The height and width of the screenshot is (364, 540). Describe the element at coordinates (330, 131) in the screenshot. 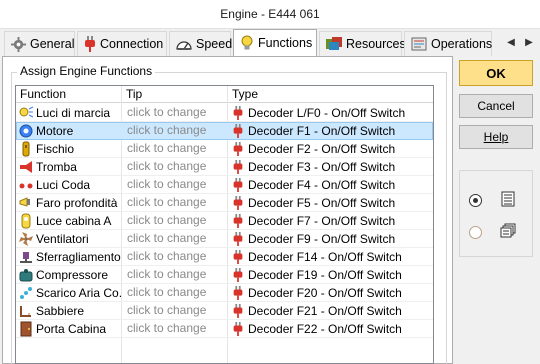

I see `type-cell: Decoder F1 - On/Off Switch` at that location.